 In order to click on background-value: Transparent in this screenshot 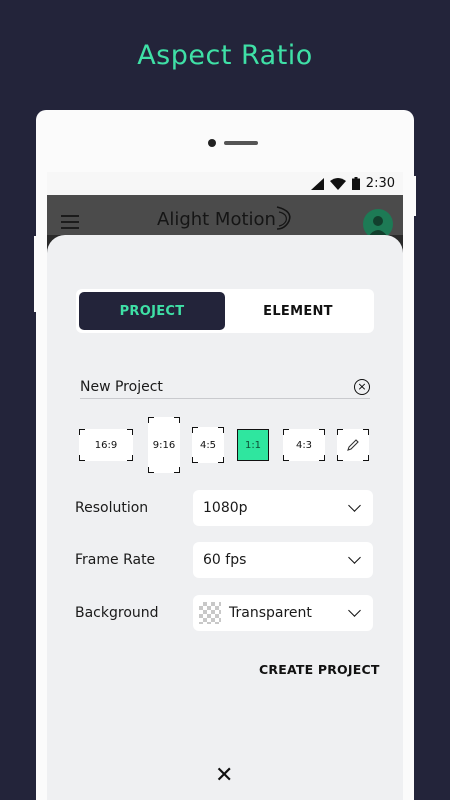, I will do `click(270, 613)`.